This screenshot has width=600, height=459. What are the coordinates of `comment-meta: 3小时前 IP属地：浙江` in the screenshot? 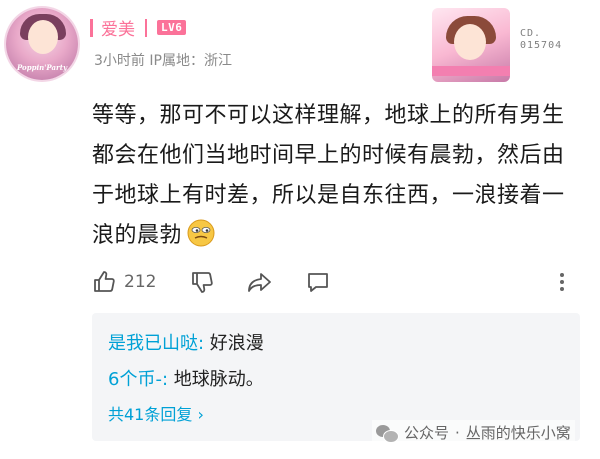 It's located at (163, 60).